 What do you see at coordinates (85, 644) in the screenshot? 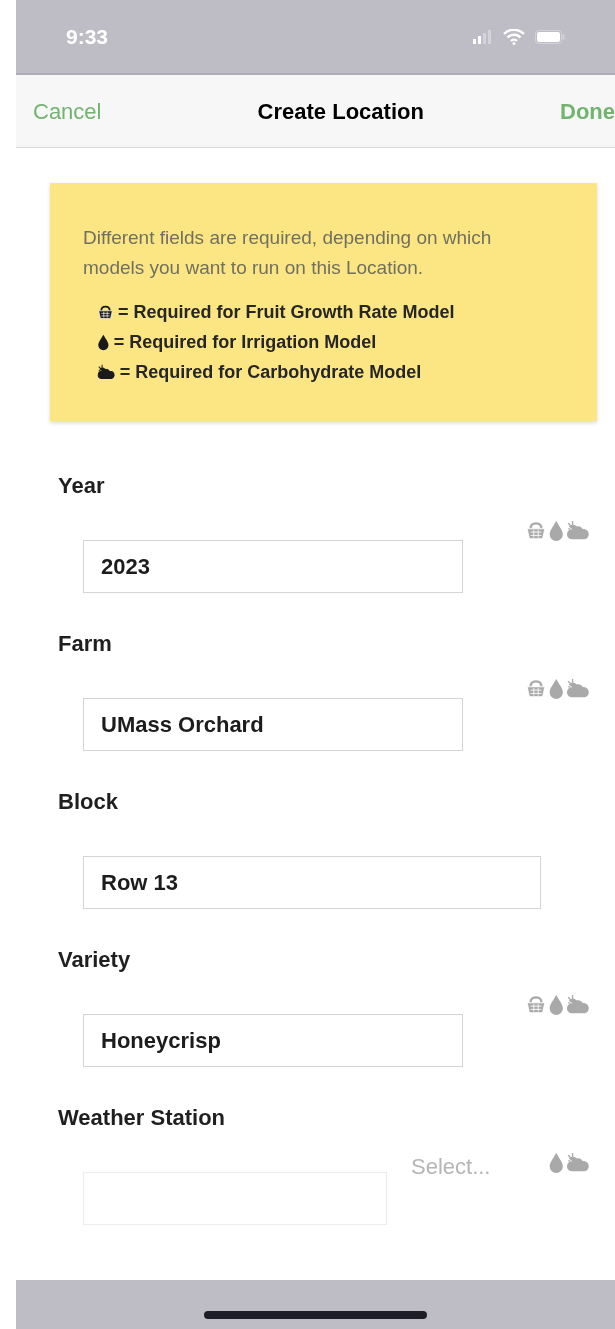
I see `field-label: Farm` at bounding box center [85, 644].